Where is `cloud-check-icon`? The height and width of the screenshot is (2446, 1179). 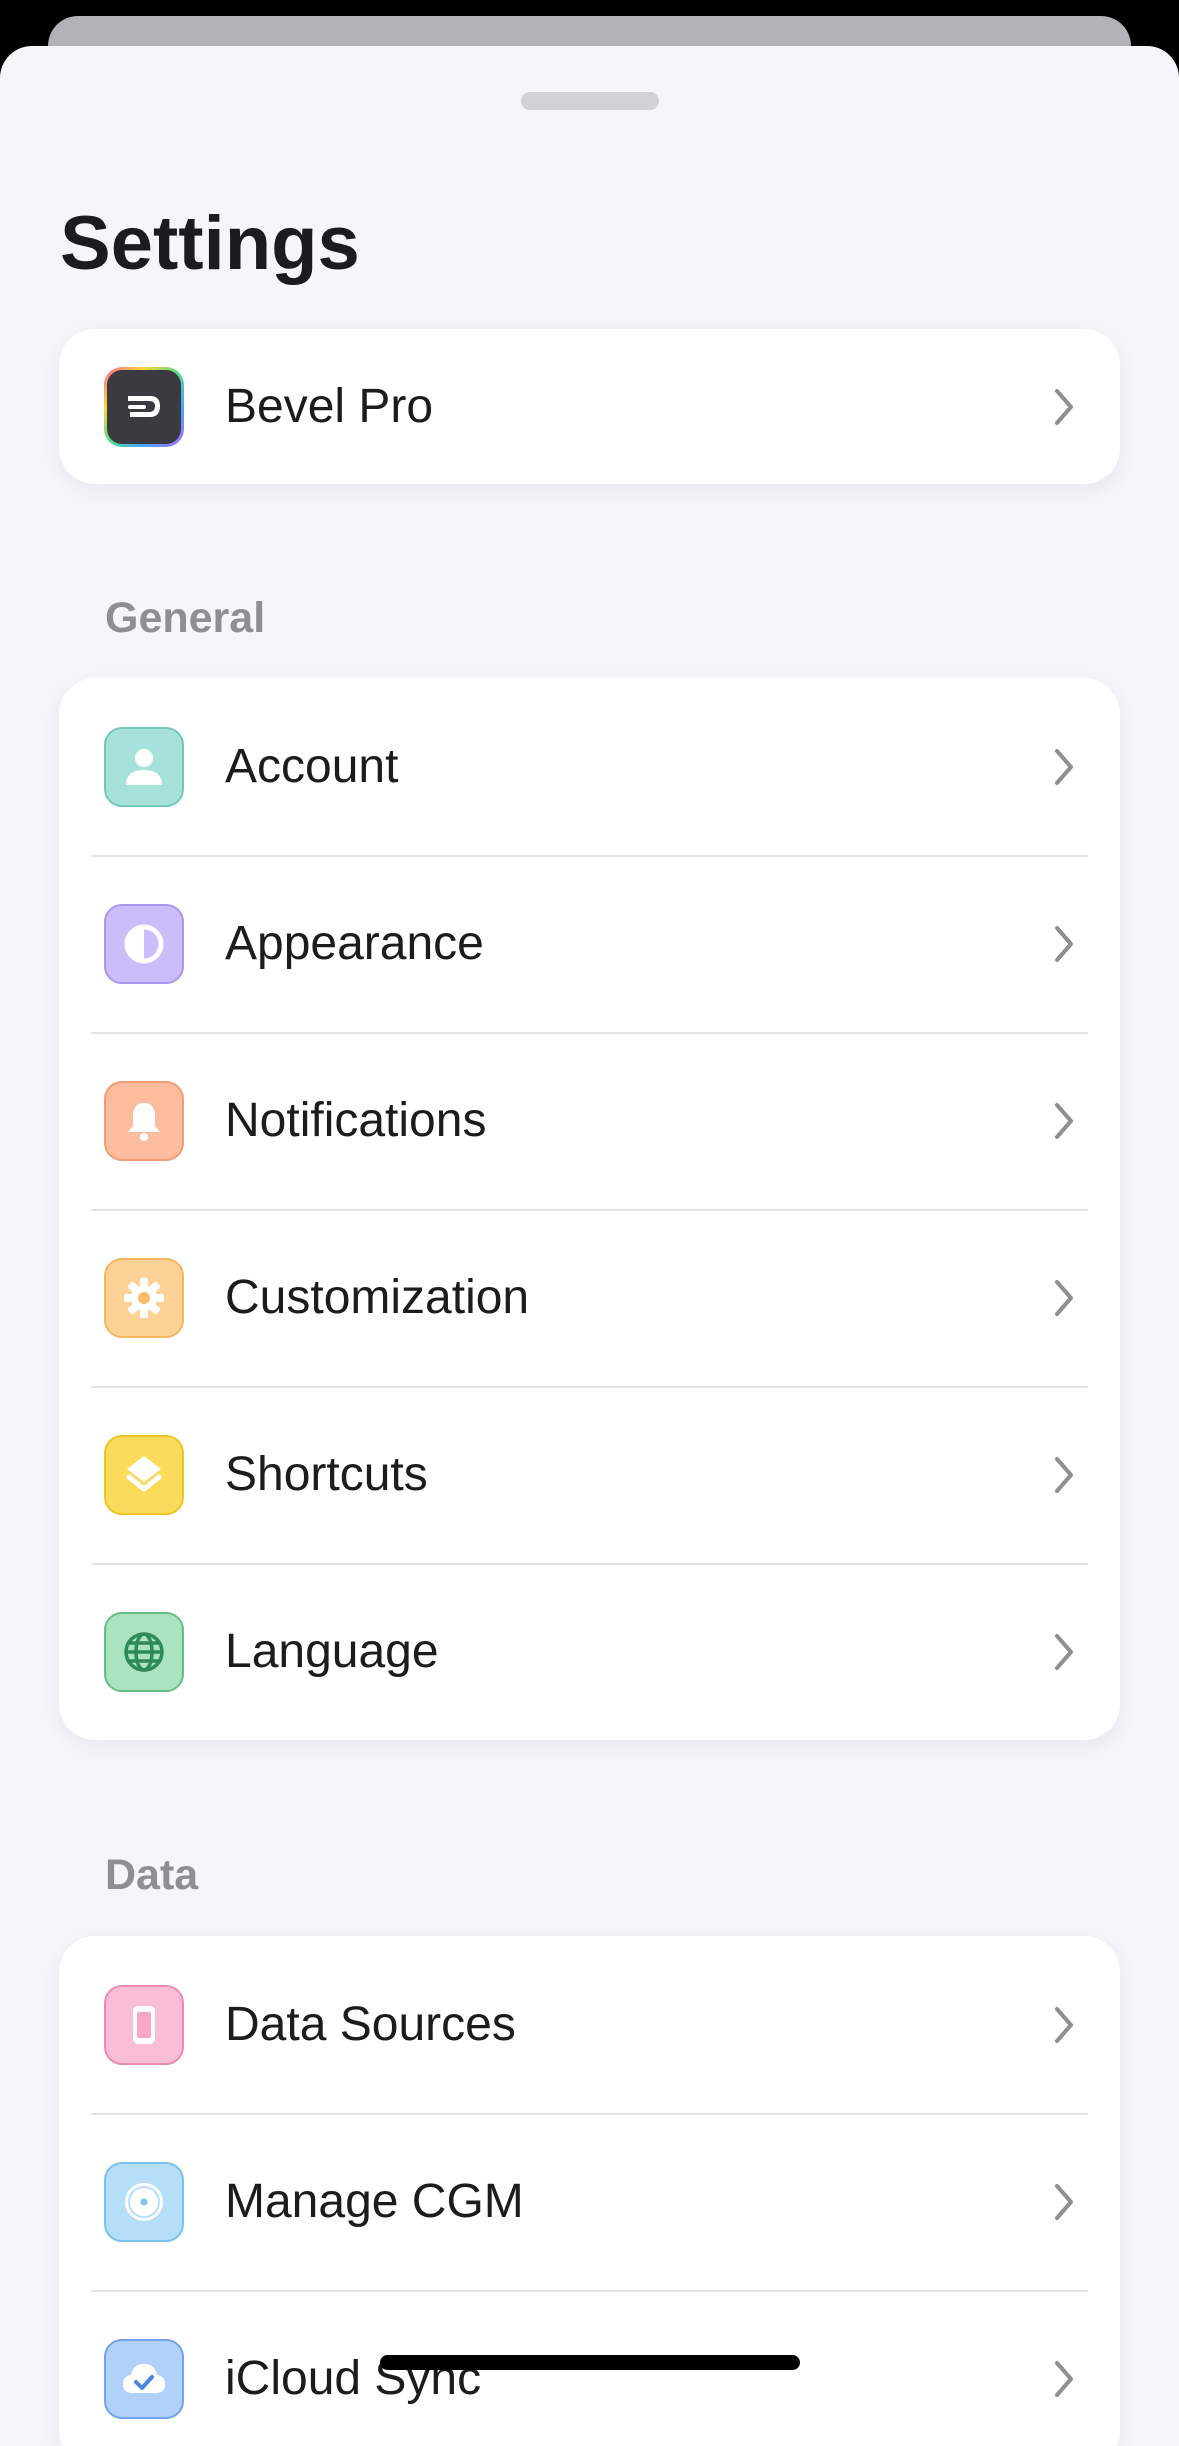
cloud-check-icon is located at coordinates (144, 2378).